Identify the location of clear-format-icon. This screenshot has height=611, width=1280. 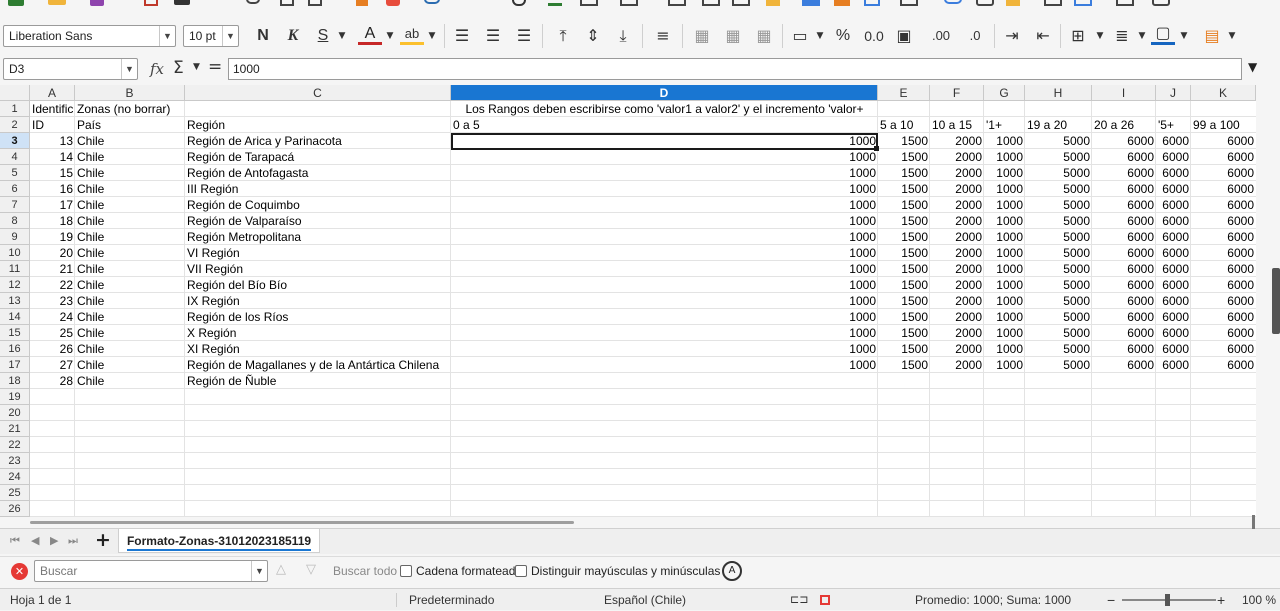
(393, 3).